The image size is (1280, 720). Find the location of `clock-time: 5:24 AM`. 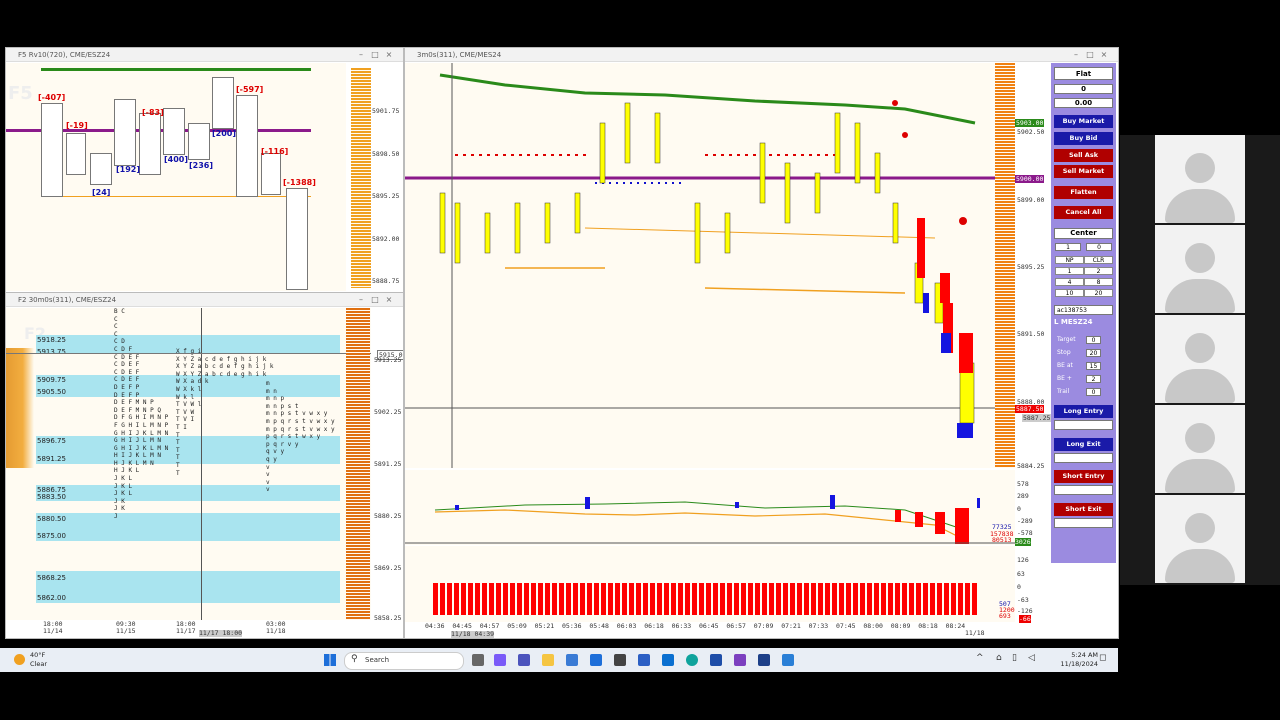

clock-time: 5:24 AM is located at coordinates (1078, 655).